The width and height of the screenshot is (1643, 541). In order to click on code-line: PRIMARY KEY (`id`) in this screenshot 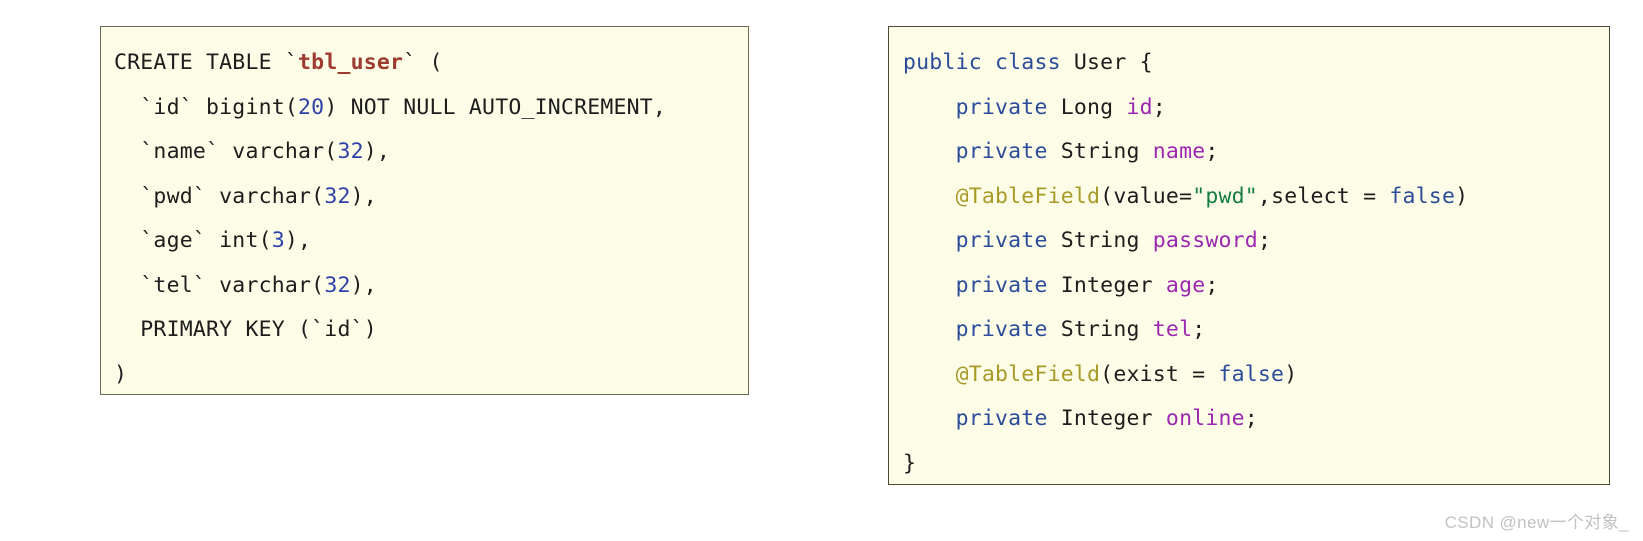, I will do `click(424, 330)`.